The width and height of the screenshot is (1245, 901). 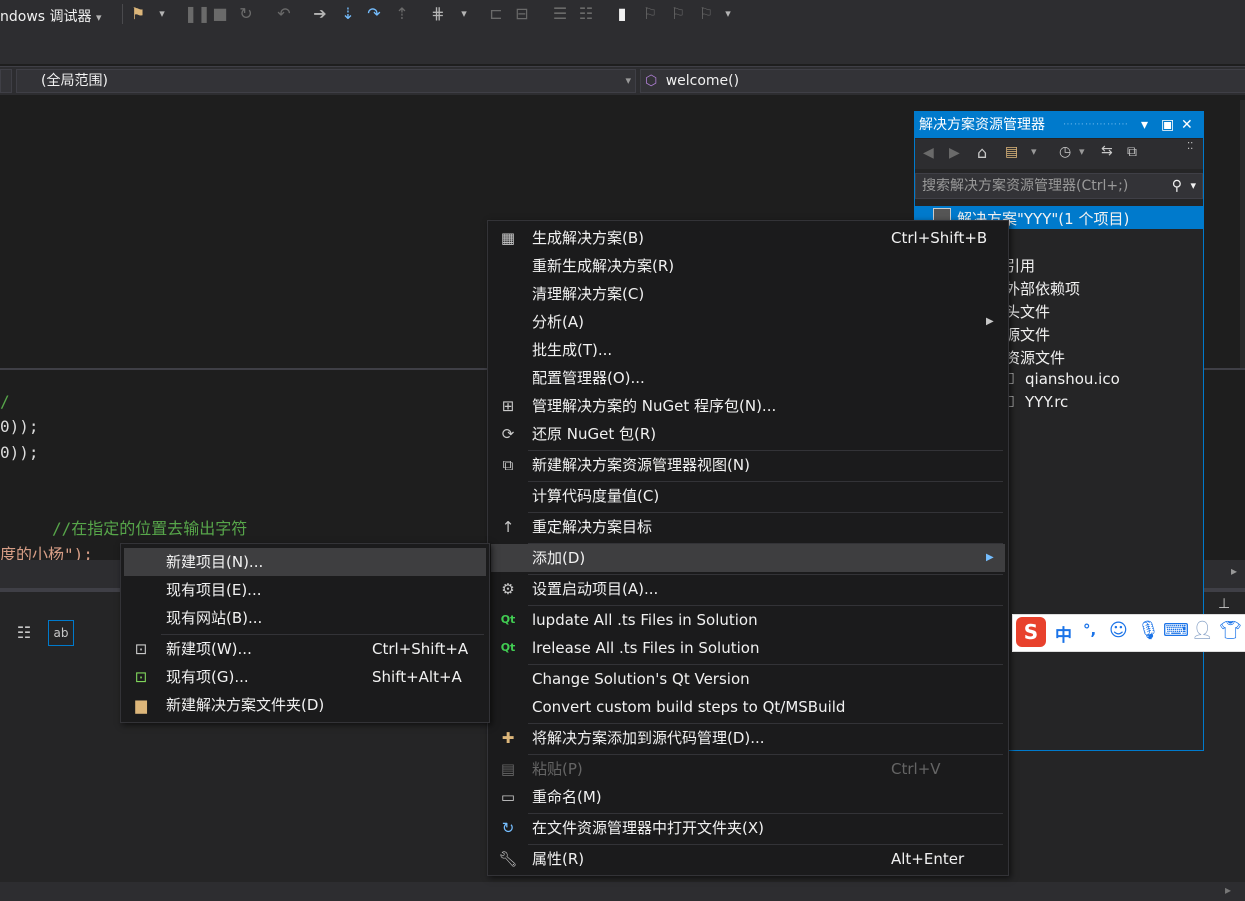 I want to click on sync-icon: ⇆, so click(x=1107, y=151).